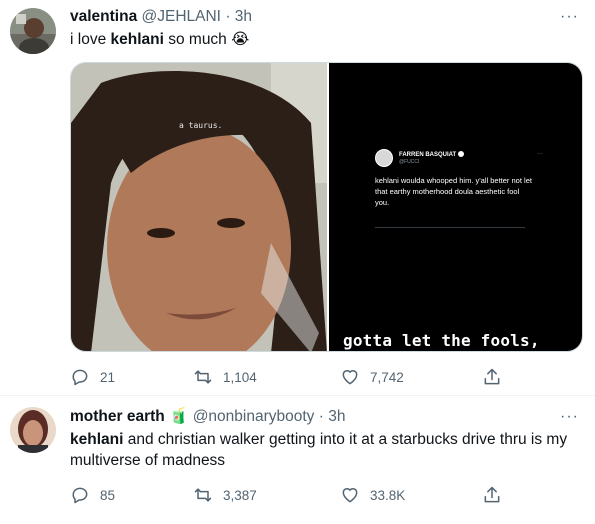 The height and width of the screenshot is (524, 595). Describe the element at coordinates (441, 340) in the screenshot. I see `video-caption: gotta let the fools,` at that location.